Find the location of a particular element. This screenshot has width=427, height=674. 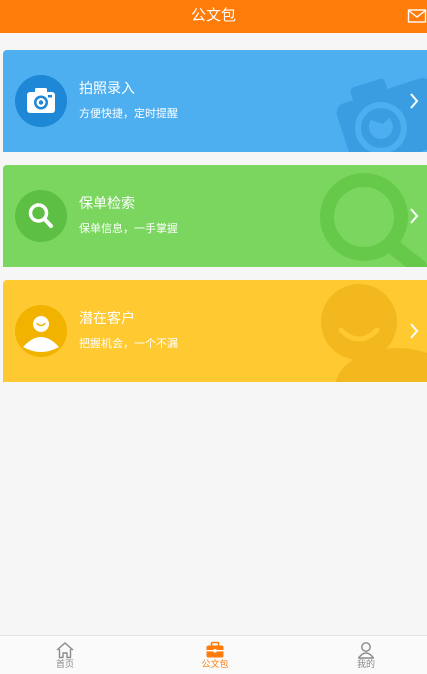

card-title: 潜在客户 is located at coordinates (107, 319).